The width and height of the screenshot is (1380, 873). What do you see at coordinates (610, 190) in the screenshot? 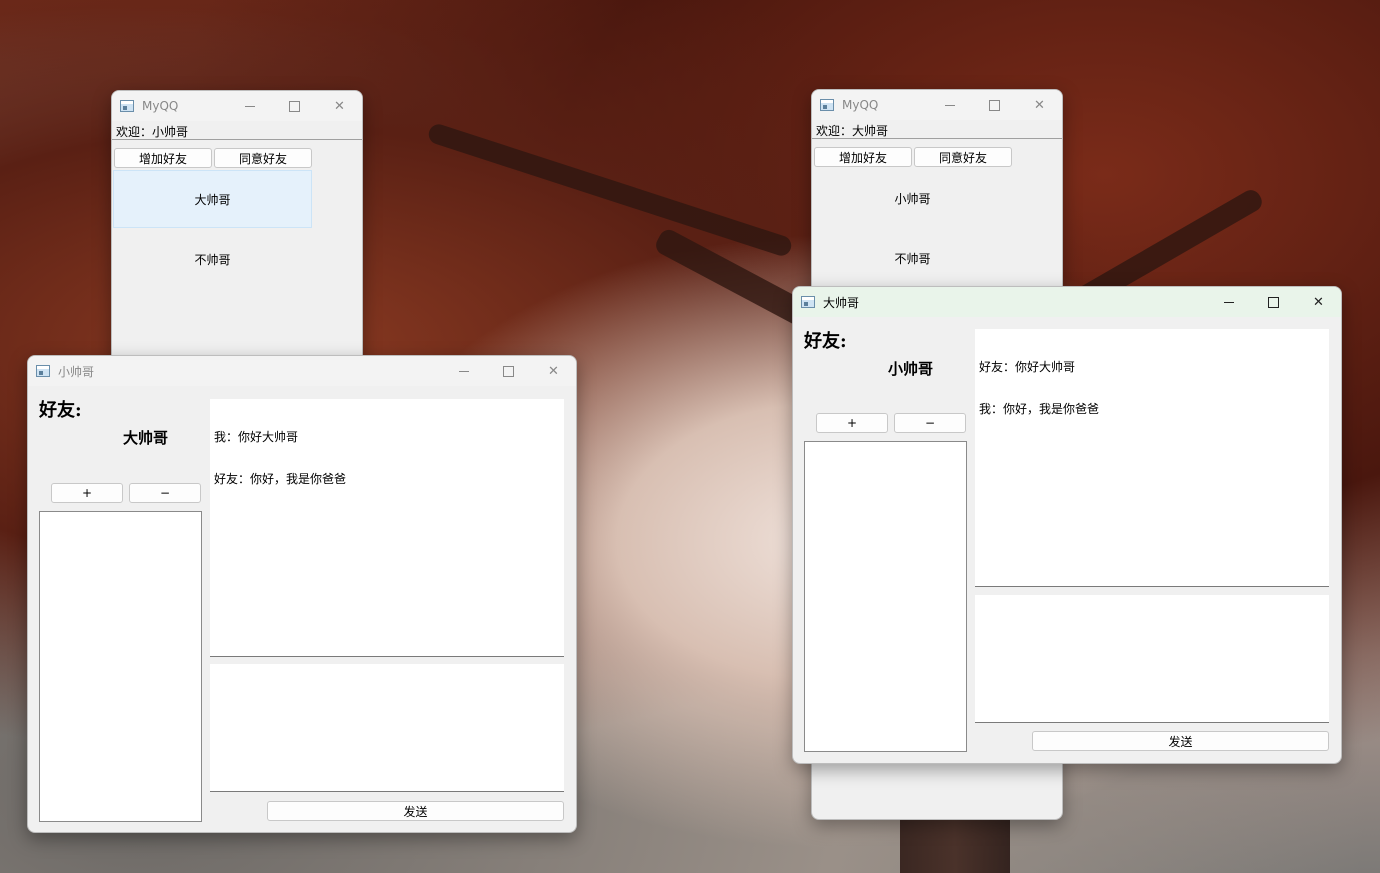
I see `tree-branch` at bounding box center [610, 190].